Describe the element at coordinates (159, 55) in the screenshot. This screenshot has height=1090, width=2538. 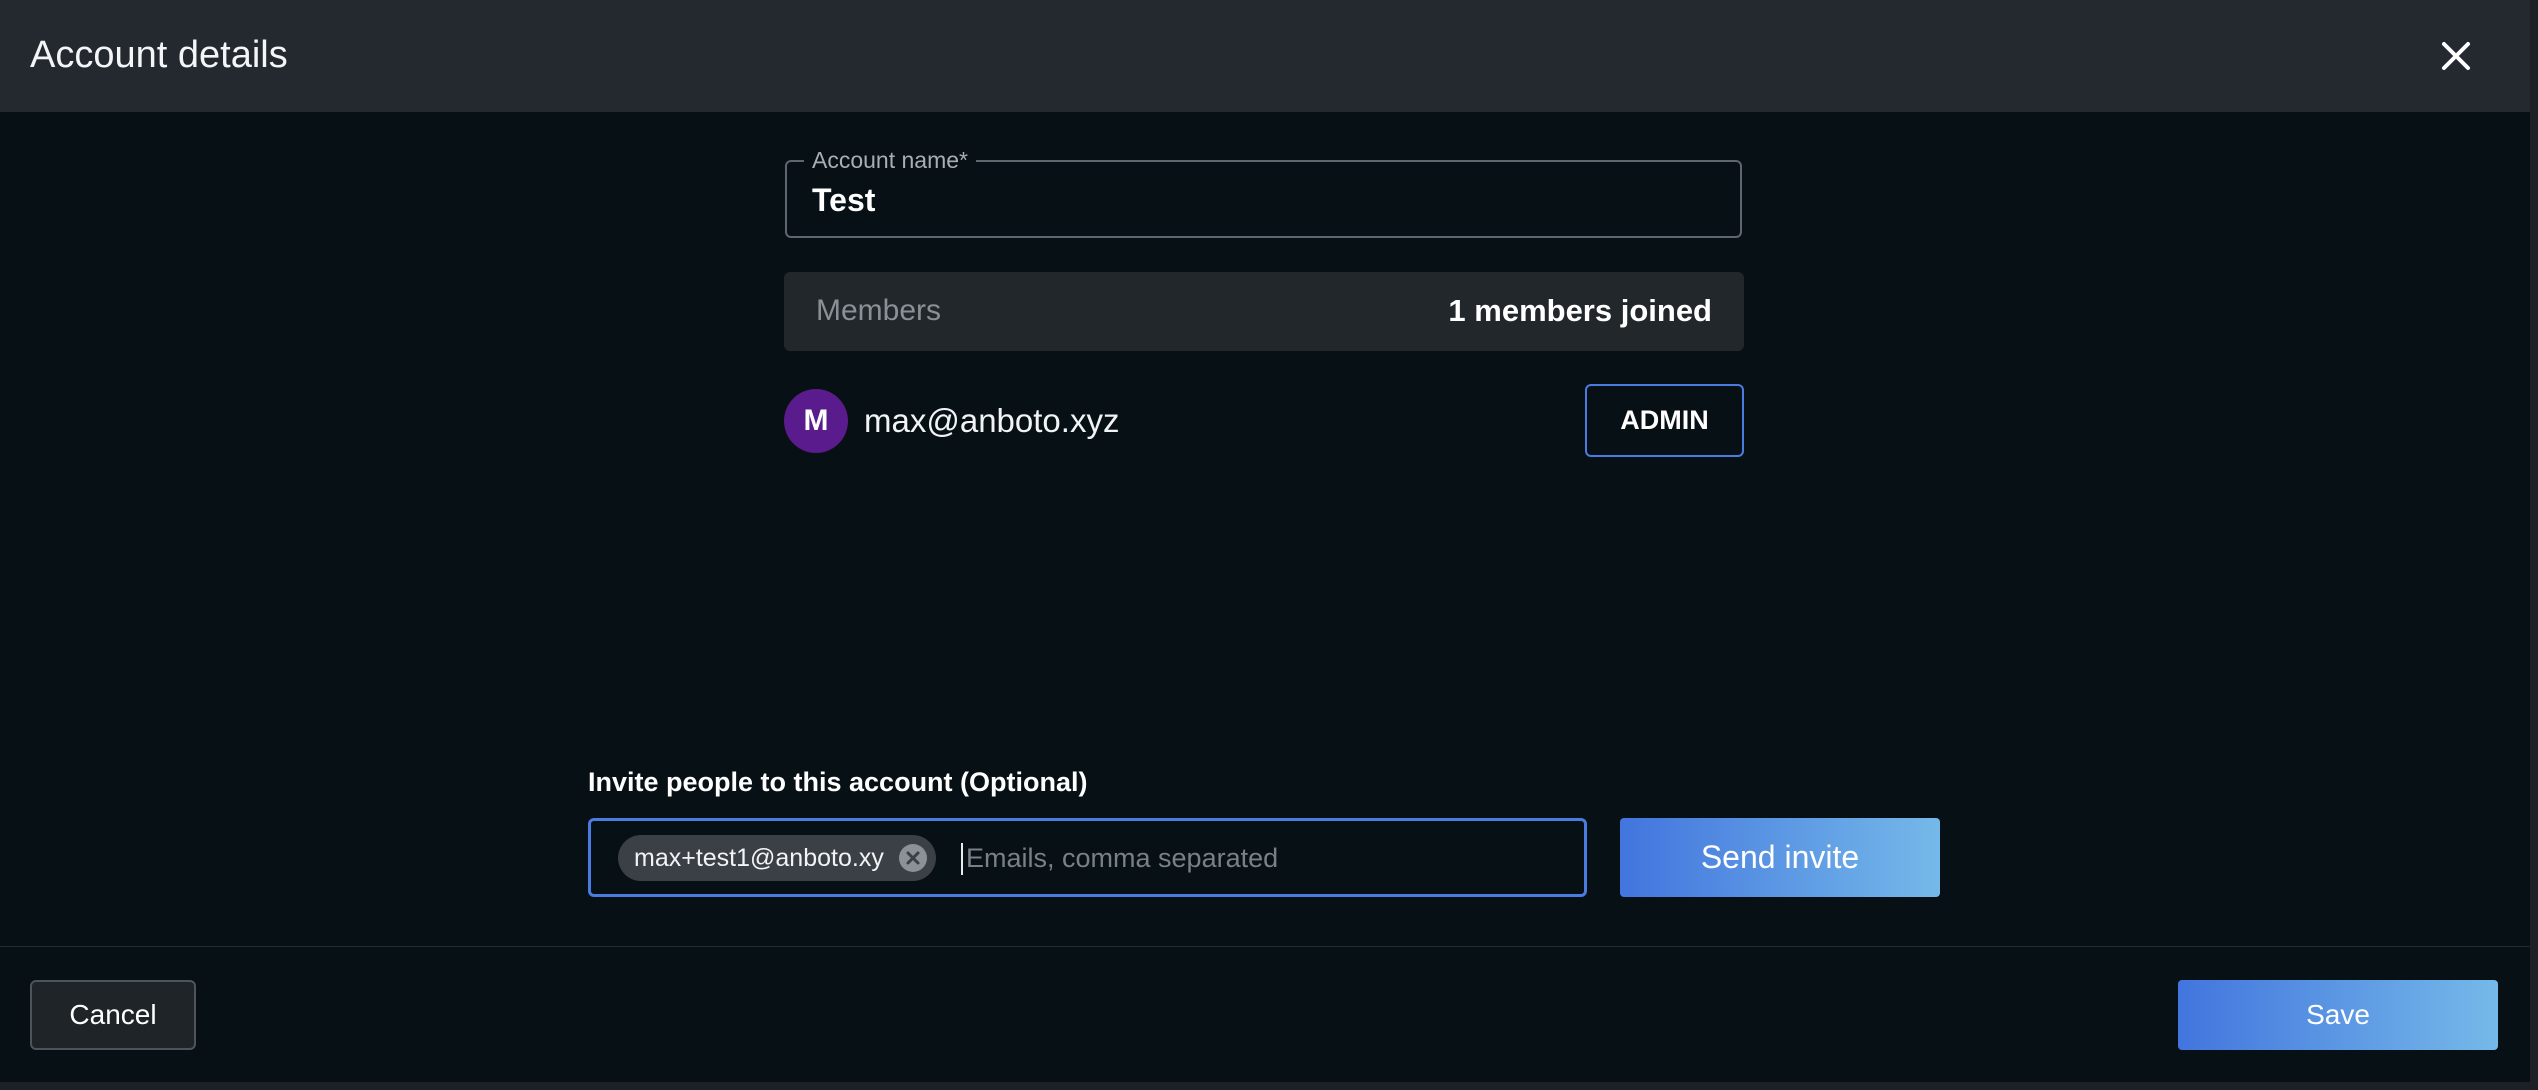
I see `dialog-title: Account details` at that location.